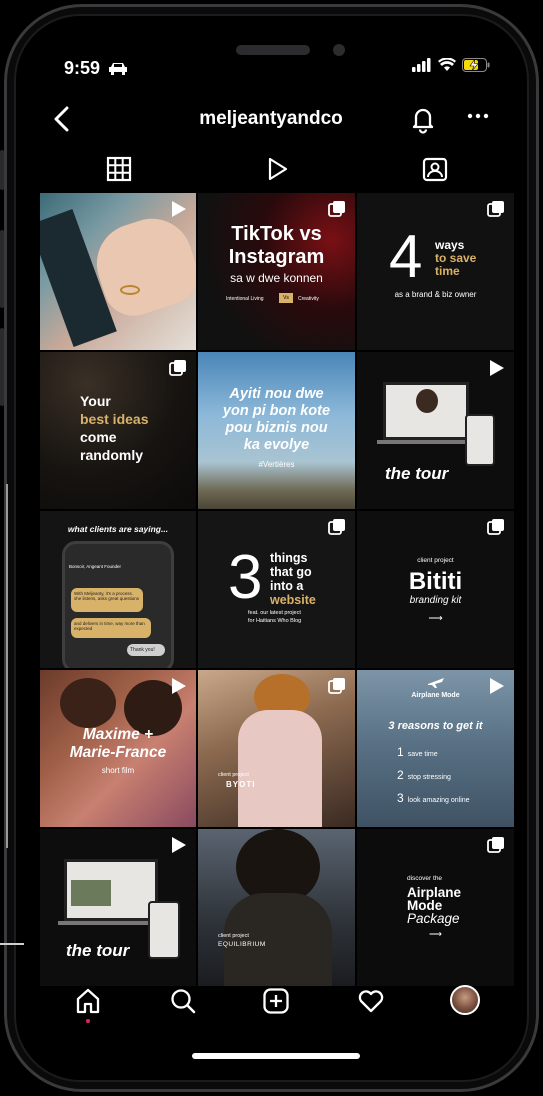 This screenshot has height=1096, width=543. What do you see at coordinates (146, 650) in the screenshot?
I see `chat-bubble: Thank you!` at bounding box center [146, 650].